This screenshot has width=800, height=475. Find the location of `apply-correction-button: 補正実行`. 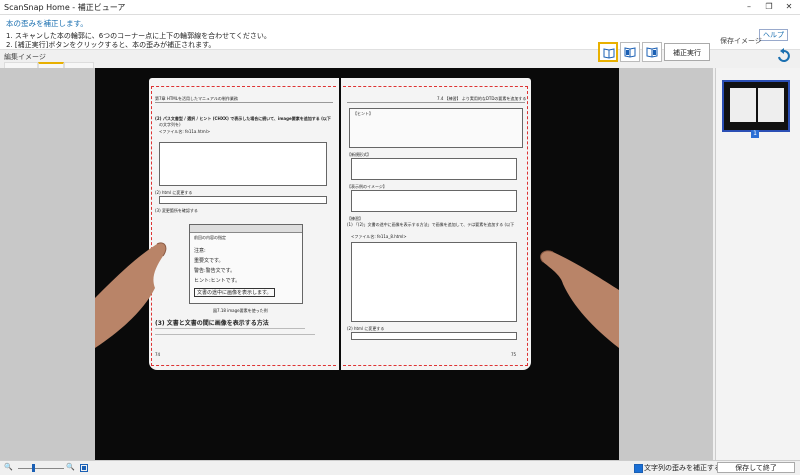

apply-correction-button: 補正実行 is located at coordinates (687, 52).